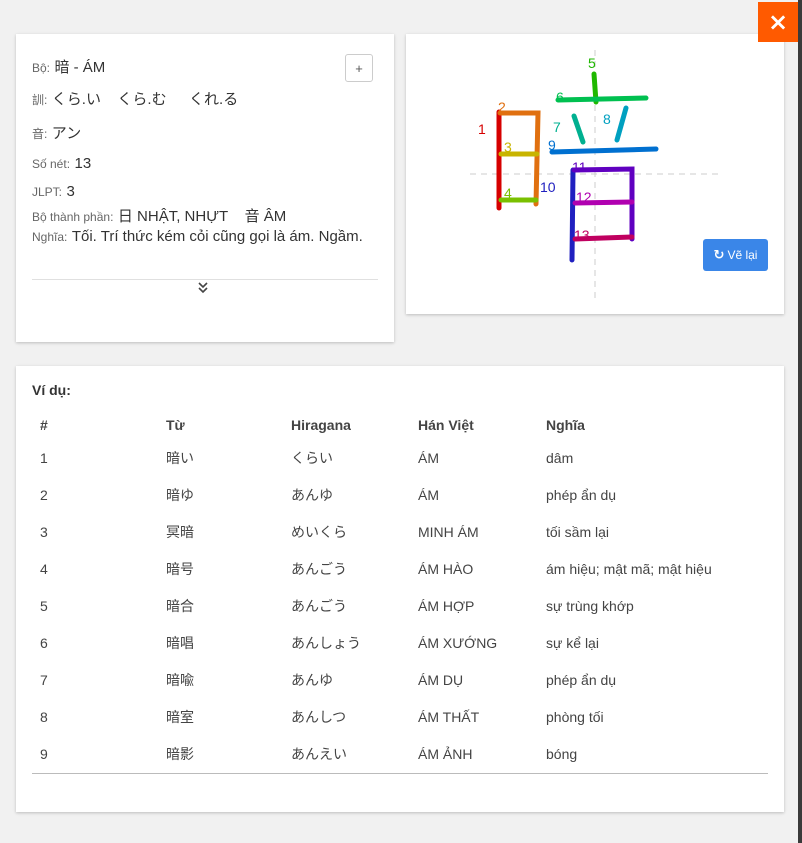 Image resolution: width=802 pixels, height=843 pixels. I want to click on kun-reading-row: 訓: くら.い くら.む くれ.る, so click(135, 98).